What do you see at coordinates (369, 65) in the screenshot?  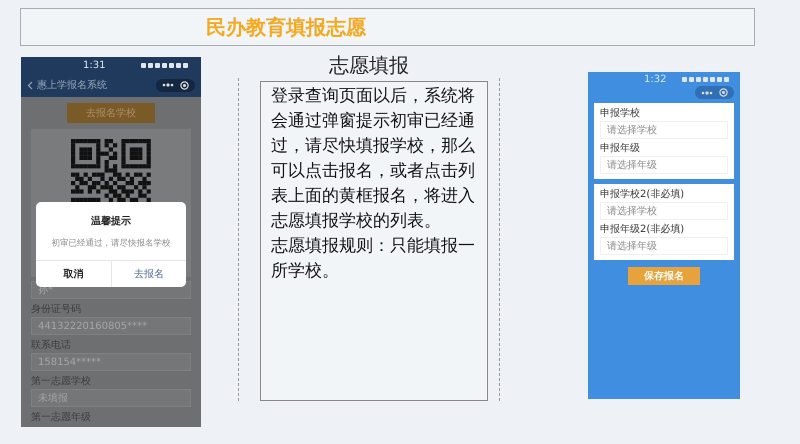 I see `section-heading: 志愿填报` at bounding box center [369, 65].